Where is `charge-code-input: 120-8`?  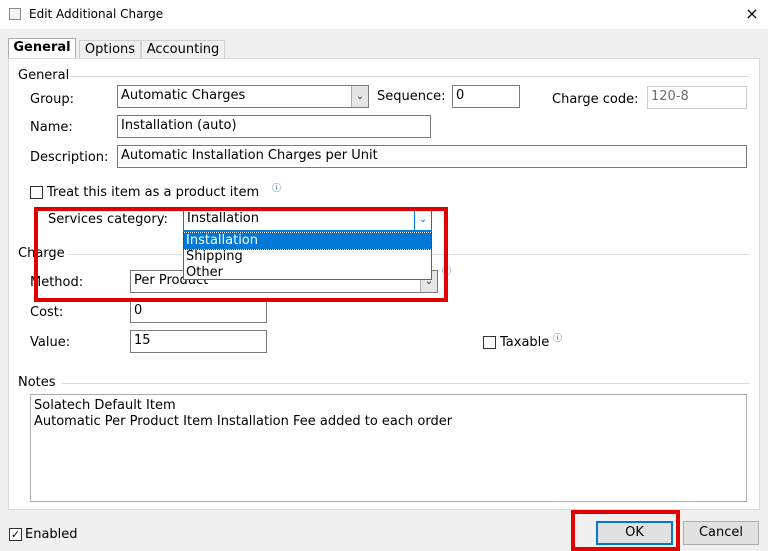
charge-code-input: 120-8 is located at coordinates (697, 97).